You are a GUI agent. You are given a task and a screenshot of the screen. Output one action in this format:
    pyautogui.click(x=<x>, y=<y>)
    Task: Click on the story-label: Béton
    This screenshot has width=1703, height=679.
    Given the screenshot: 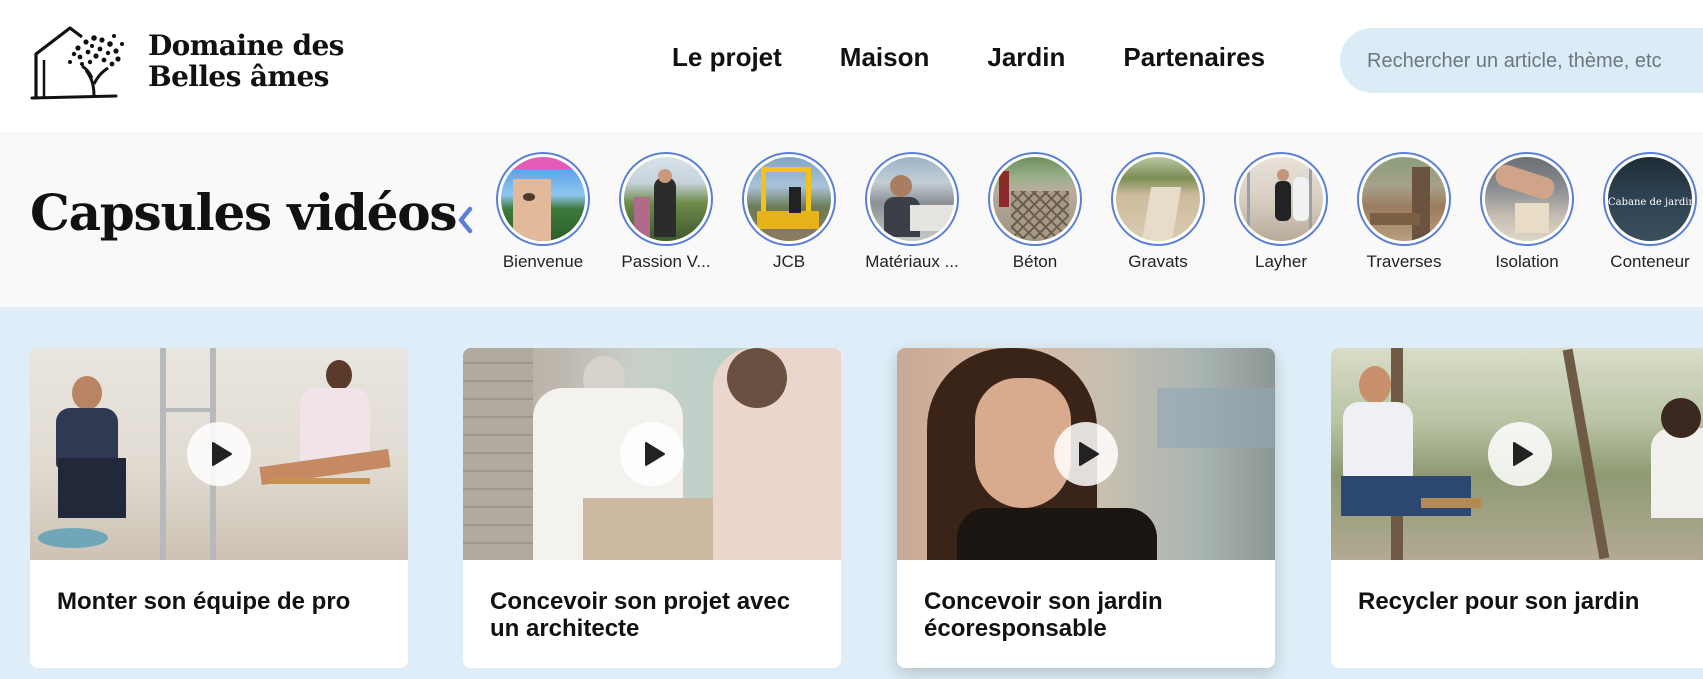 What is the action you would take?
    pyautogui.click(x=1035, y=261)
    